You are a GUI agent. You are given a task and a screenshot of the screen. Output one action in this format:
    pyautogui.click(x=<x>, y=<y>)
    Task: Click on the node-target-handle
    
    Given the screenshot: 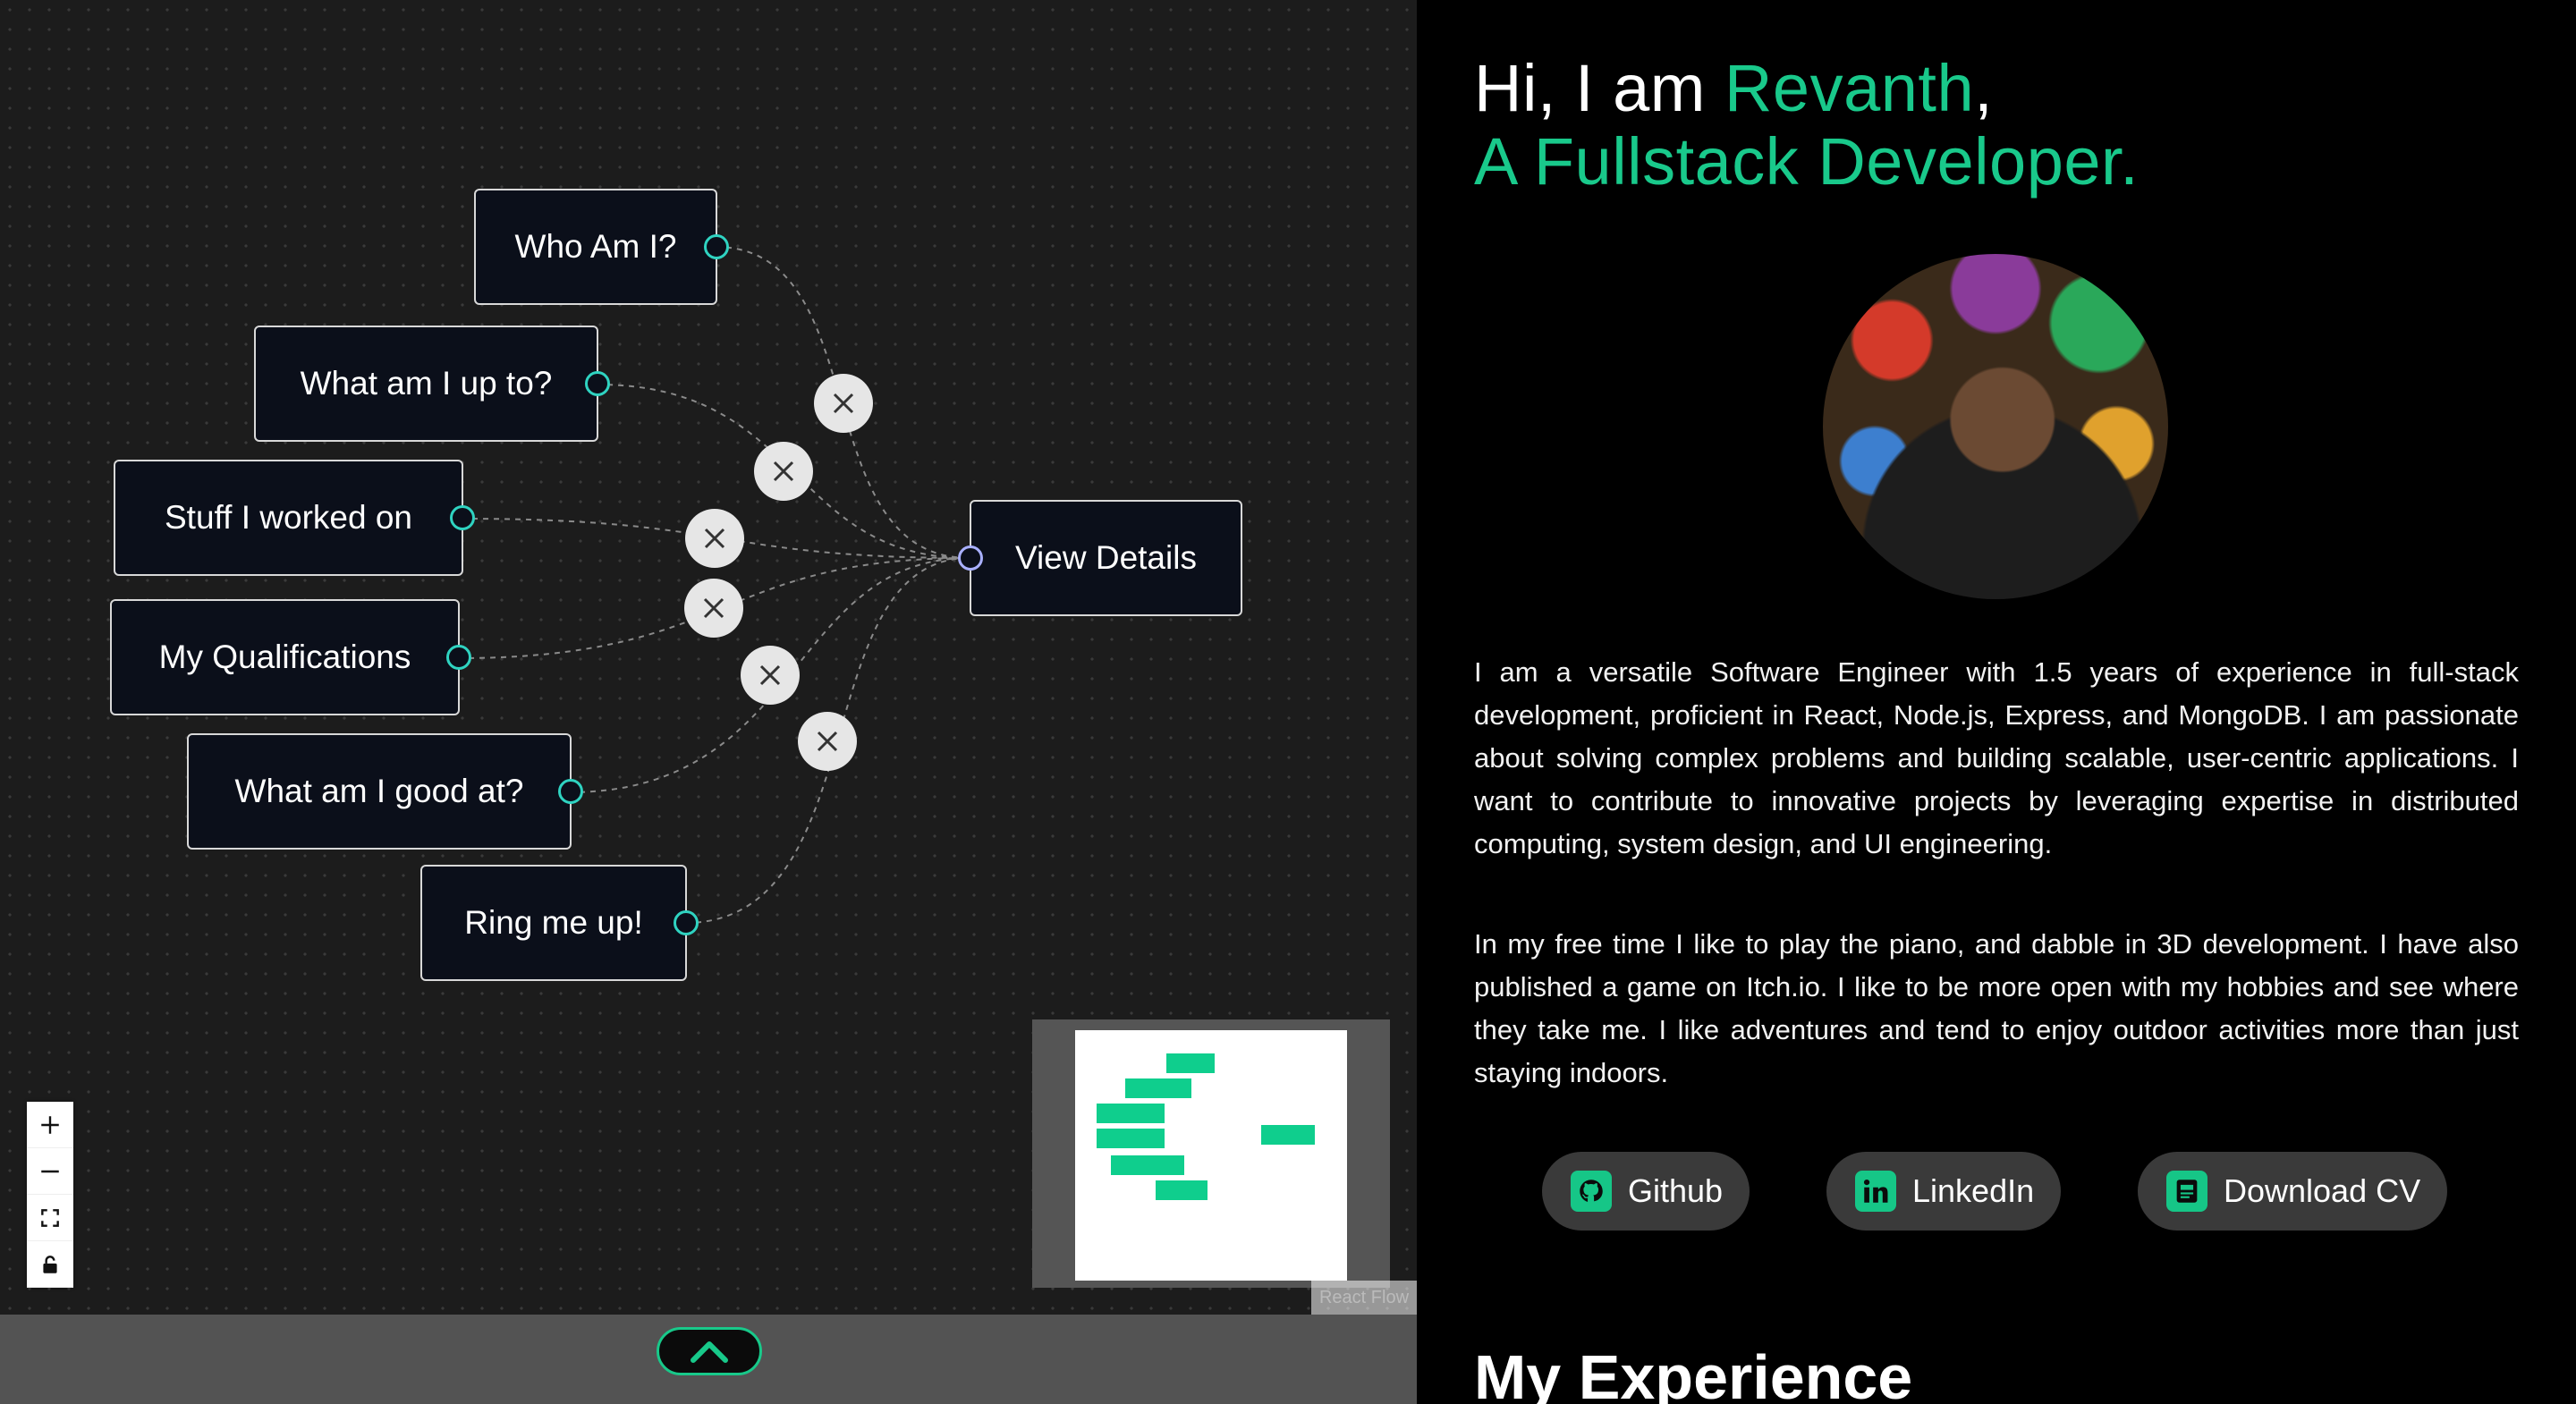 What is the action you would take?
    pyautogui.click(x=970, y=559)
    